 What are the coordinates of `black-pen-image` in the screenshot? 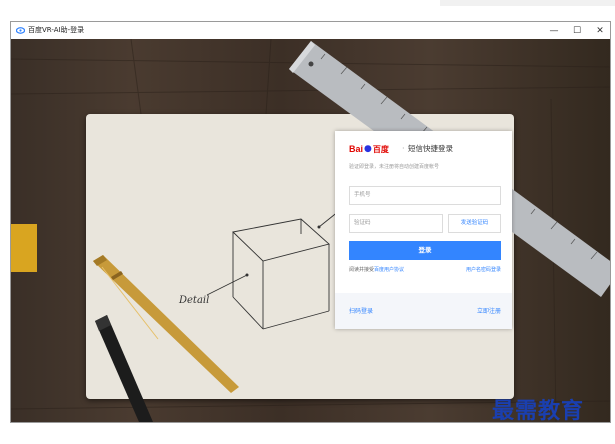 It's located at (124, 368).